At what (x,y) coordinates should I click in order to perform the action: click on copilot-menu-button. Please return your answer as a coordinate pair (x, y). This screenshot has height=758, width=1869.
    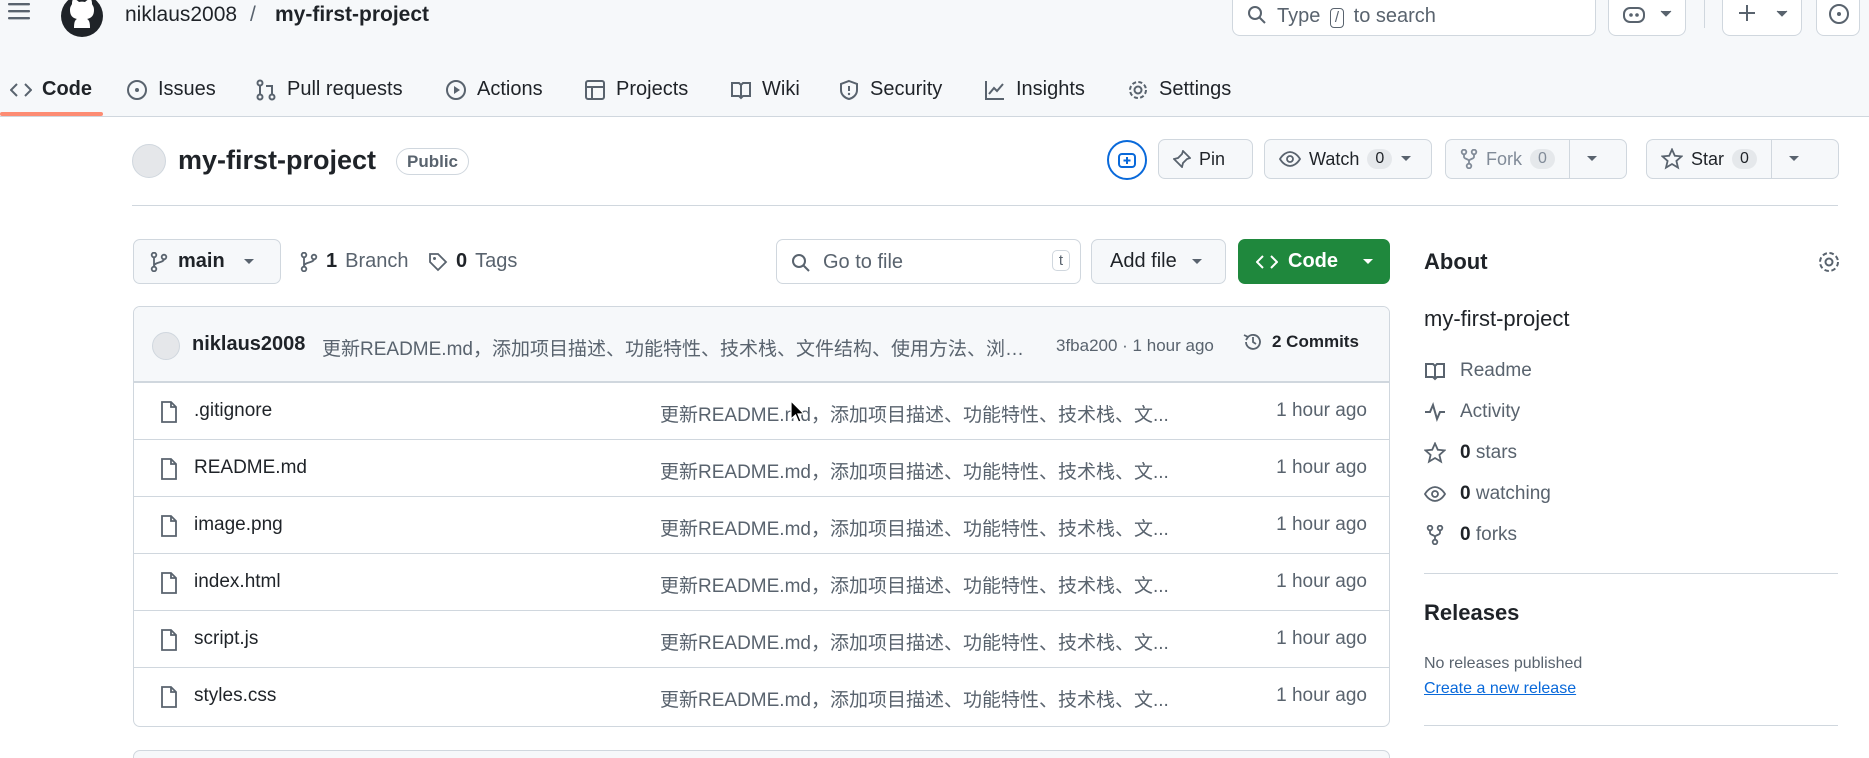
    Looking at the image, I should click on (1647, 18).